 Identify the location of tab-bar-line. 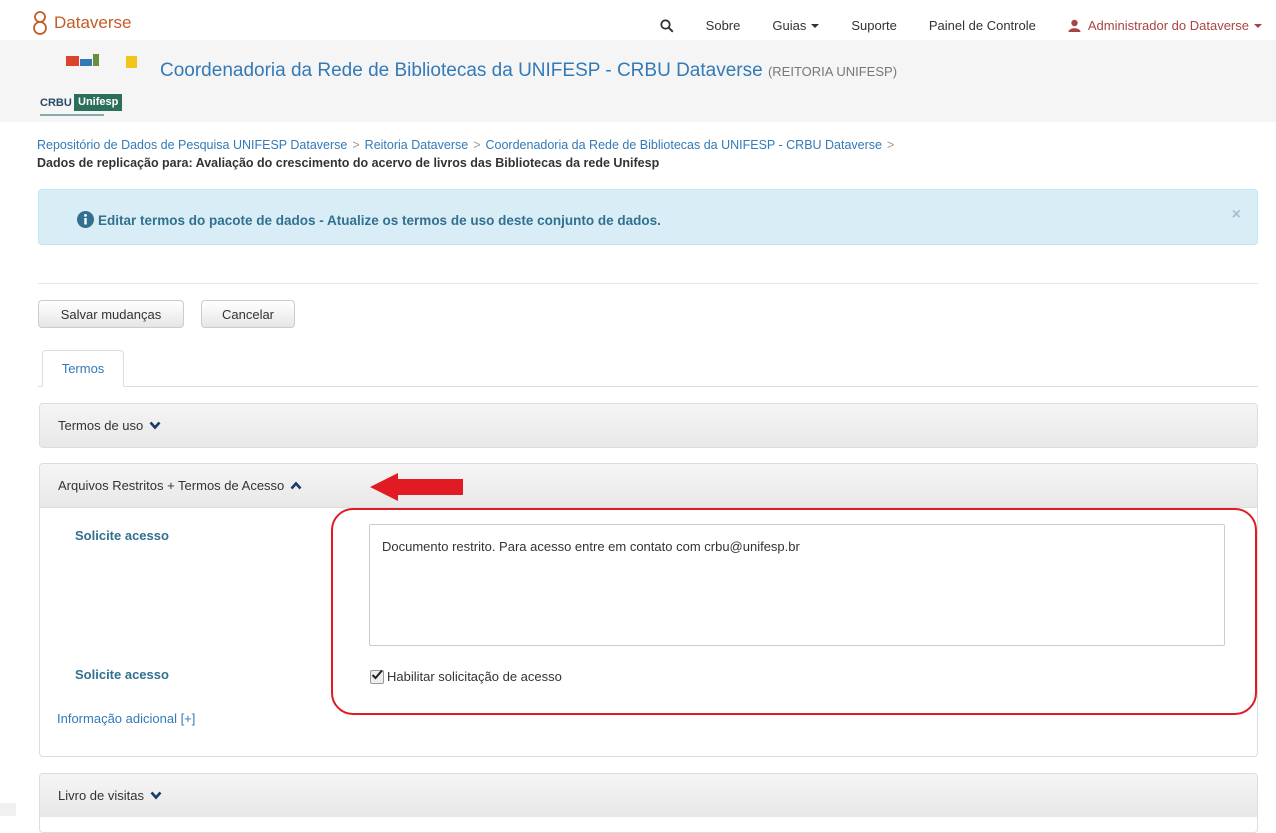
(648, 386).